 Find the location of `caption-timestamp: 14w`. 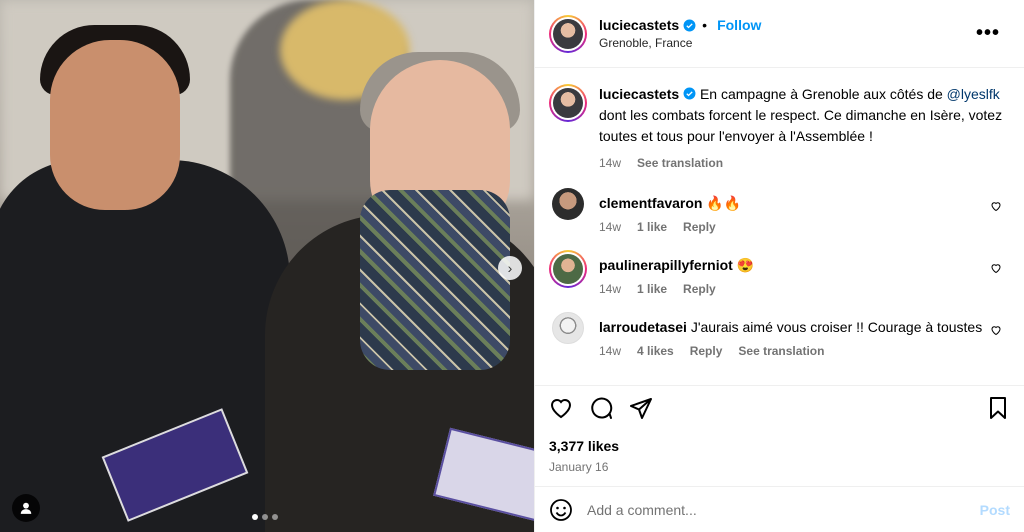

caption-timestamp: 14w is located at coordinates (610, 163).